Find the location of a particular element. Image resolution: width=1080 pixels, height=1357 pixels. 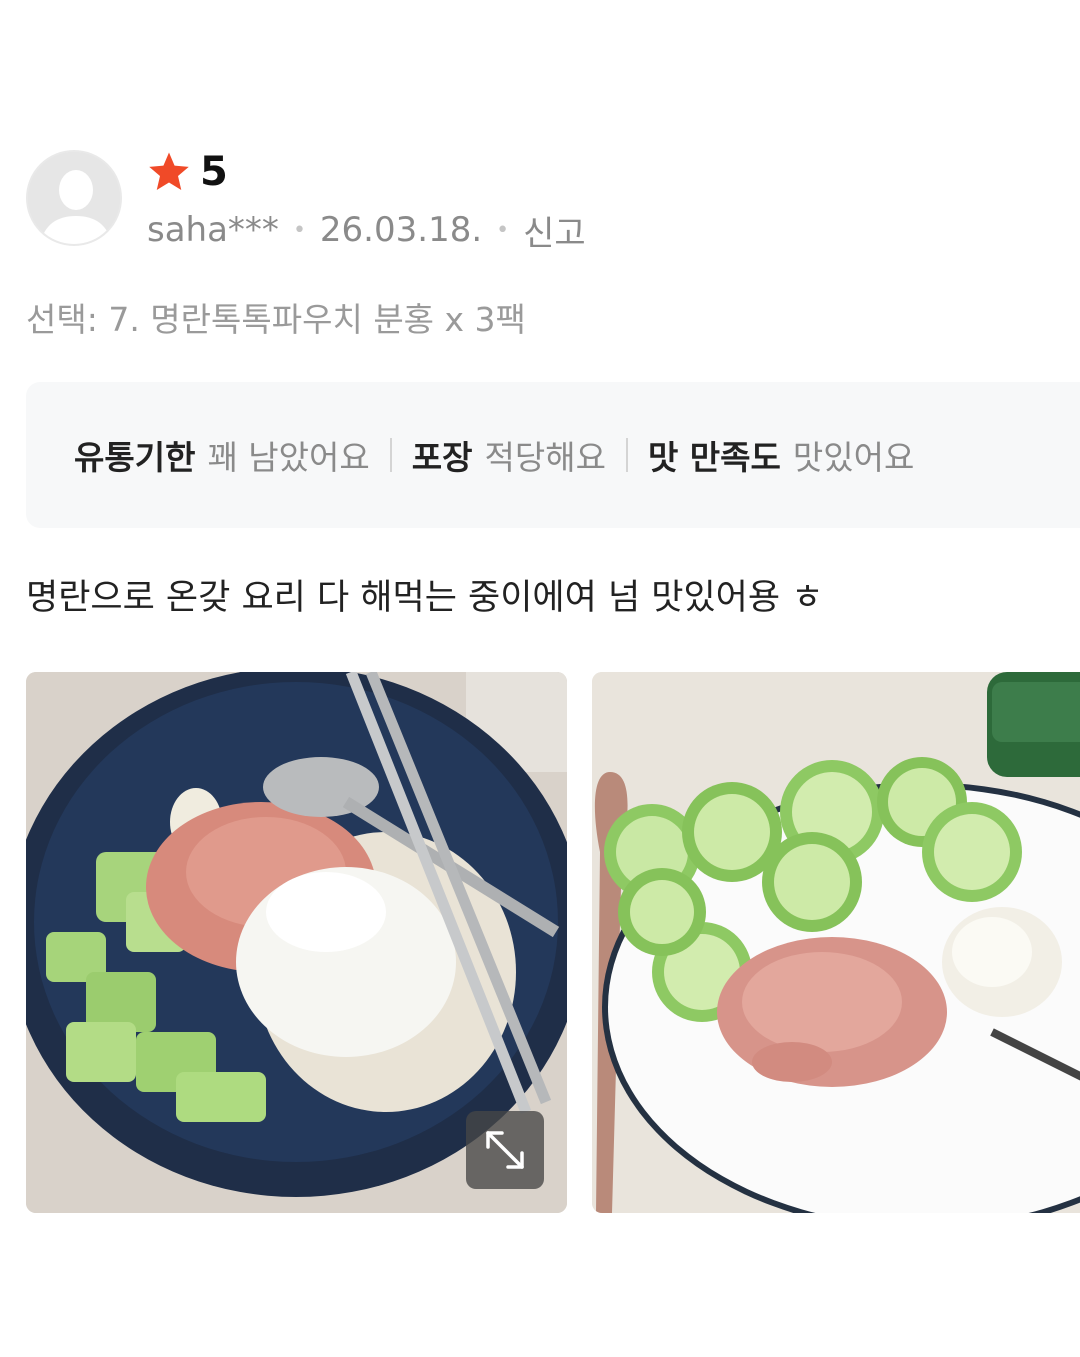

review-meta: saha*** • 26.03.18. • 신고 is located at coordinates (366, 230).